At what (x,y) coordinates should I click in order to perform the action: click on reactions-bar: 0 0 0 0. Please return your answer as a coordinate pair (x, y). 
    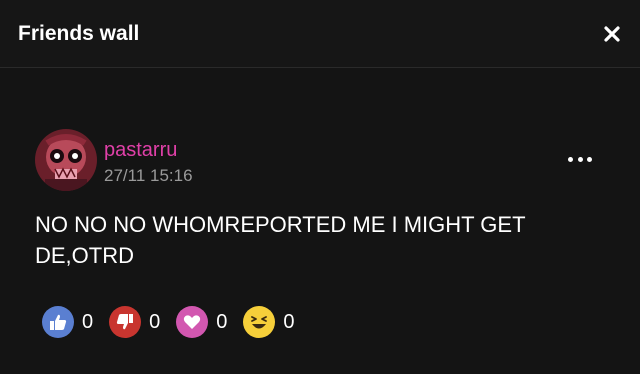
    Looking at the image, I should click on (176, 322).